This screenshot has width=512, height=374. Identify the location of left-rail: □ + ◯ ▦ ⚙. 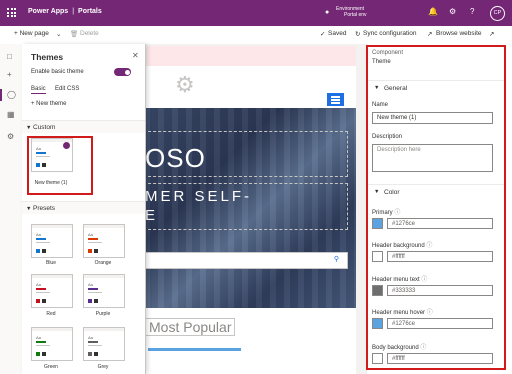
(11, 209).